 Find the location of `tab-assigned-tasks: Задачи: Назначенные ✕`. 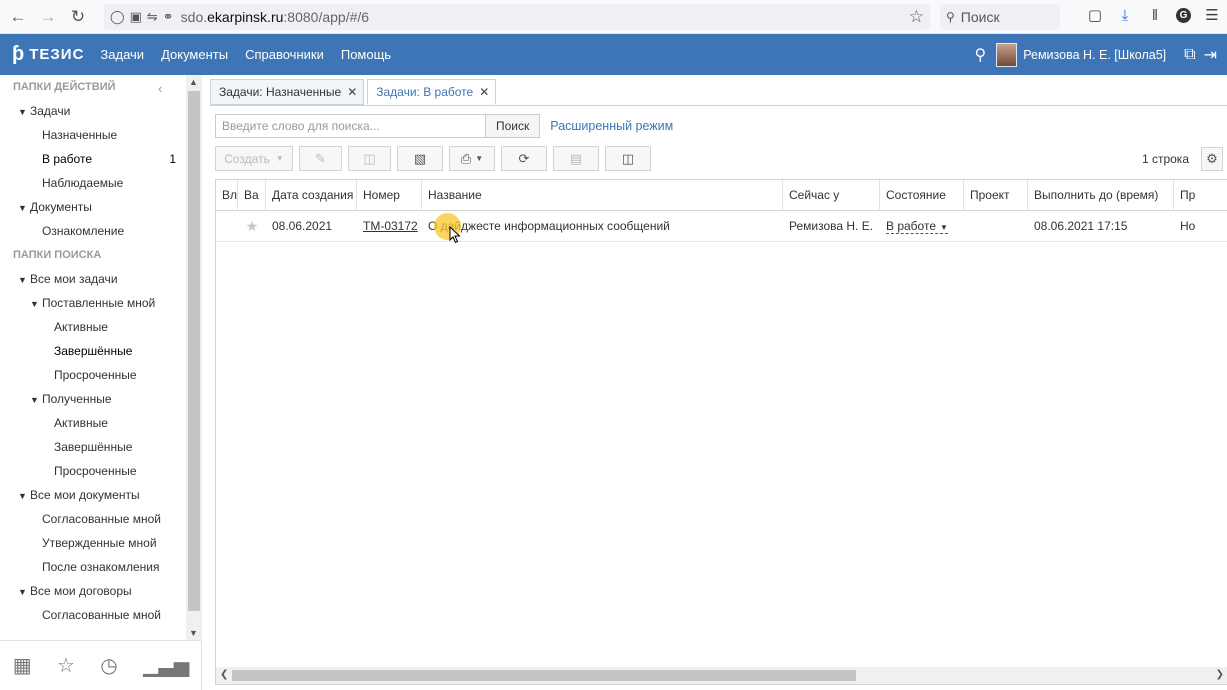

tab-assigned-tasks: Задачи: Назначенные ✕ is located at coordinates (287, 92).